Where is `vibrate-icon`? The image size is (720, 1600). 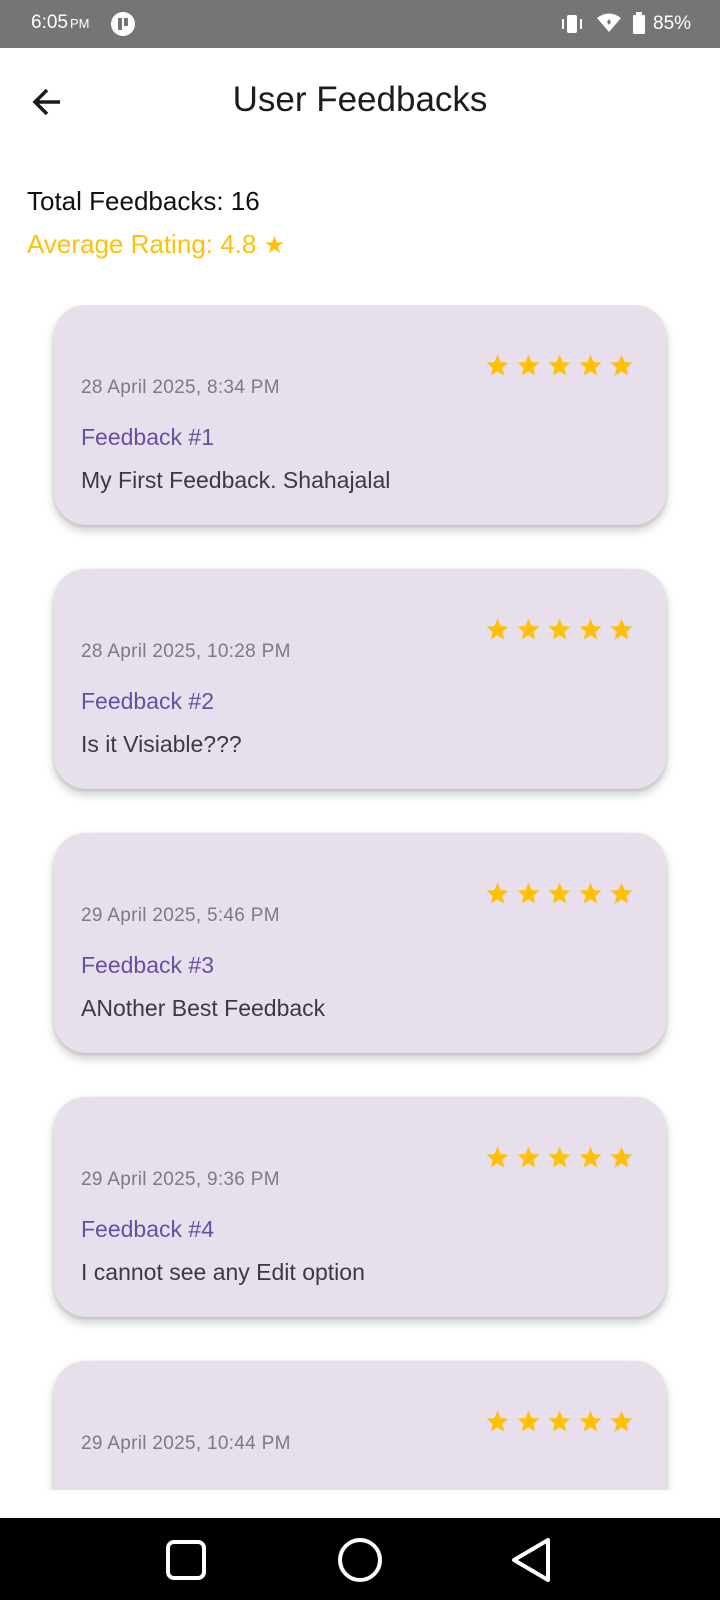 vibrate-icon is located at coordinates (572, 24).